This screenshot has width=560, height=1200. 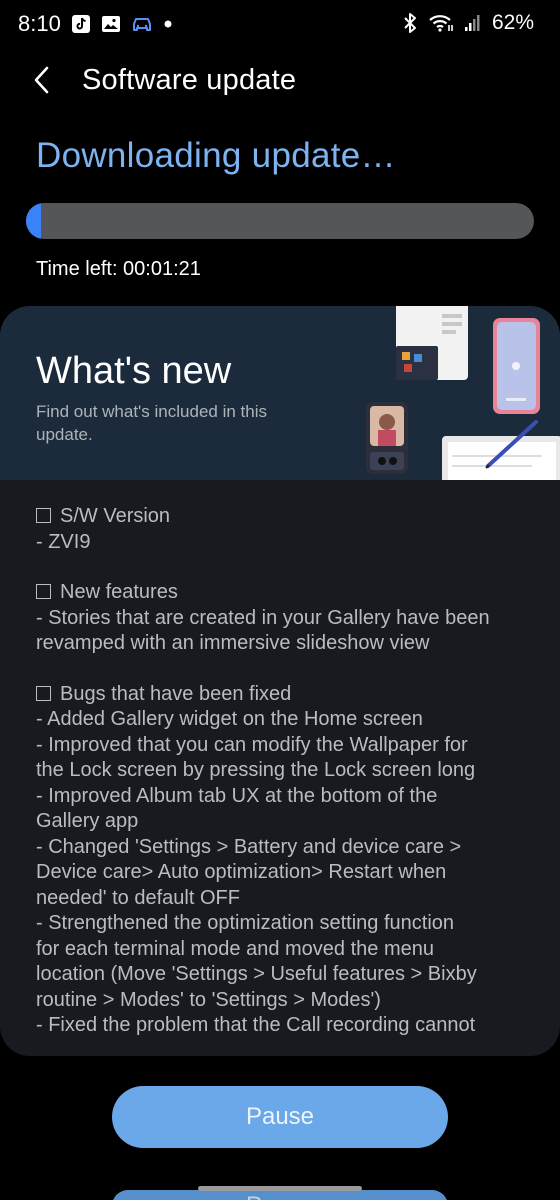 What do you see at coordinates (280, 1195) in the screenshot?
I see `secondary-pause-button: Pause` at bounding box center [280, 1195].